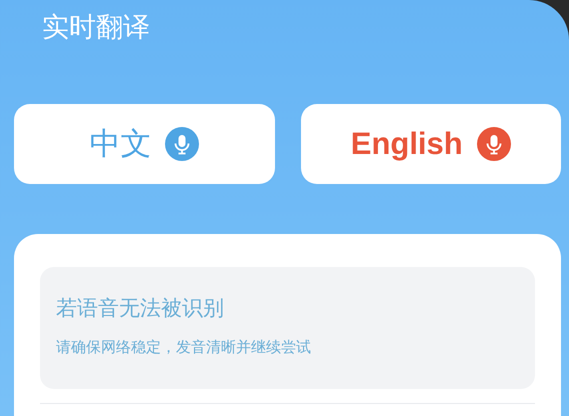 The height and width of the screenshot is (416, 569). Describe the element at coordinates (96, 28) in the screenshot. I see `page-title: 实时翻译` at that location.